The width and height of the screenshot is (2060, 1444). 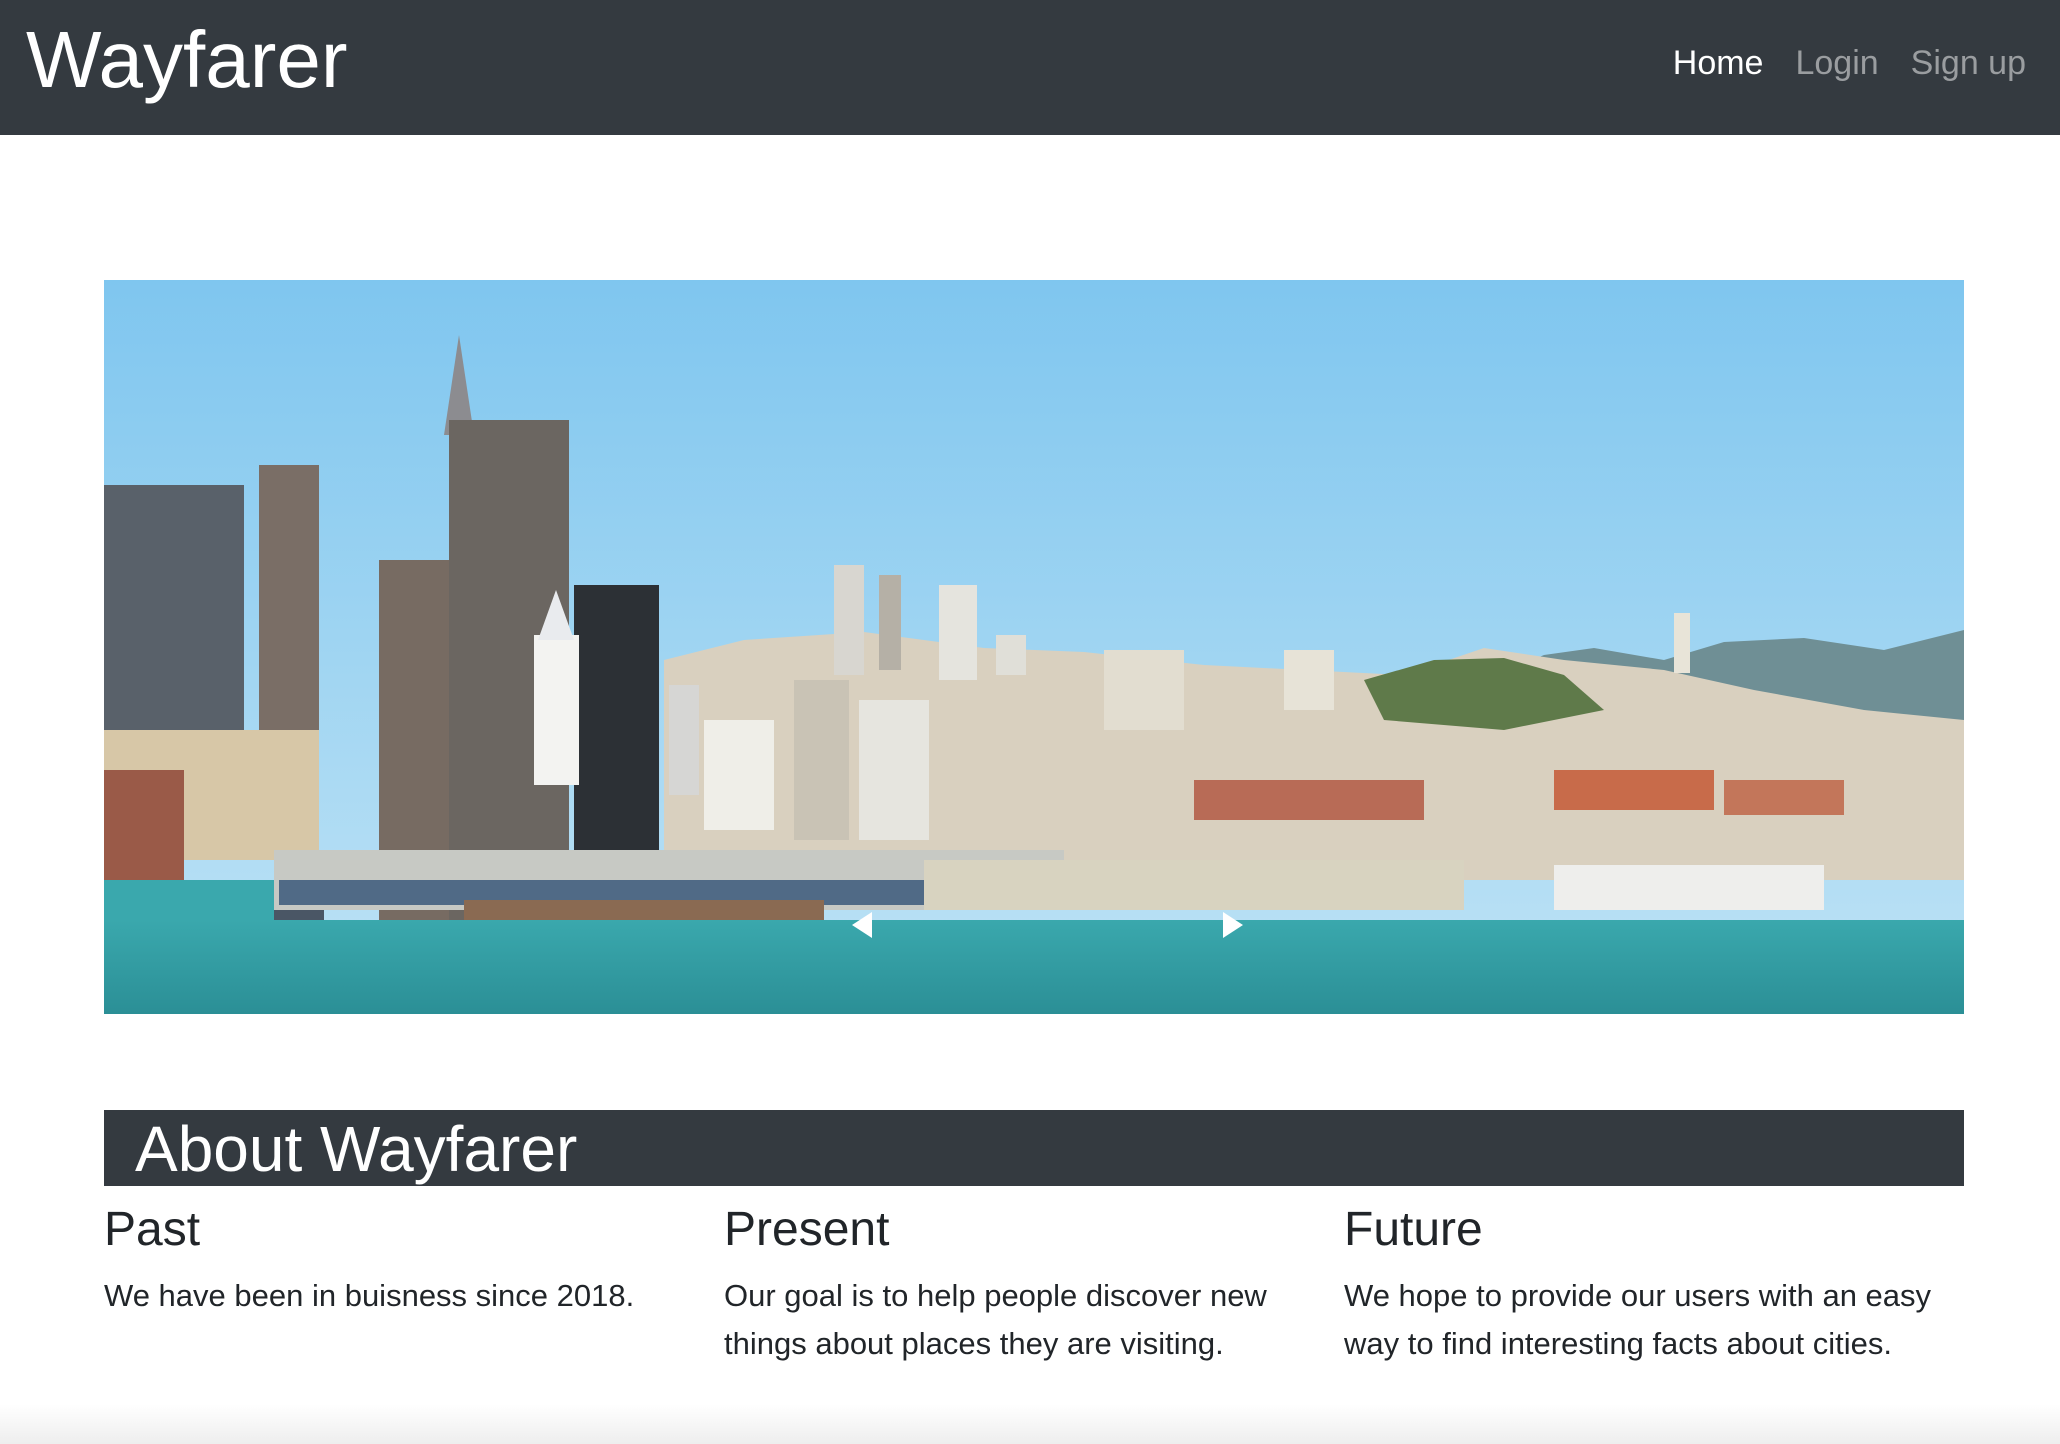 I want to click on column-heading: Future, so click(x=1413, y=1229).